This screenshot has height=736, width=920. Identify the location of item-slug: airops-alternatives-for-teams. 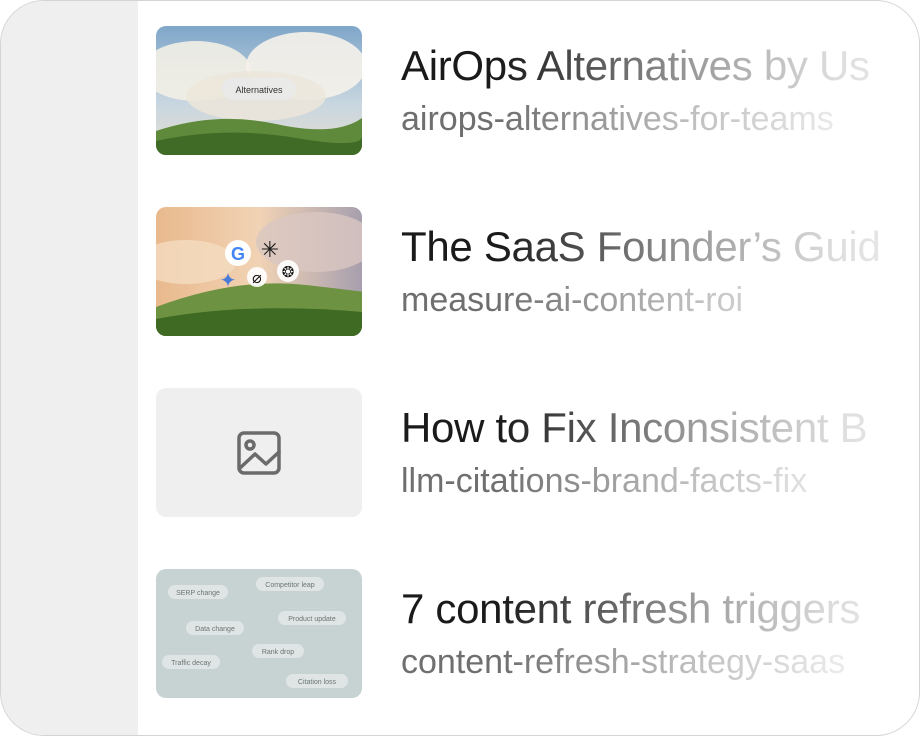
(617, 119).